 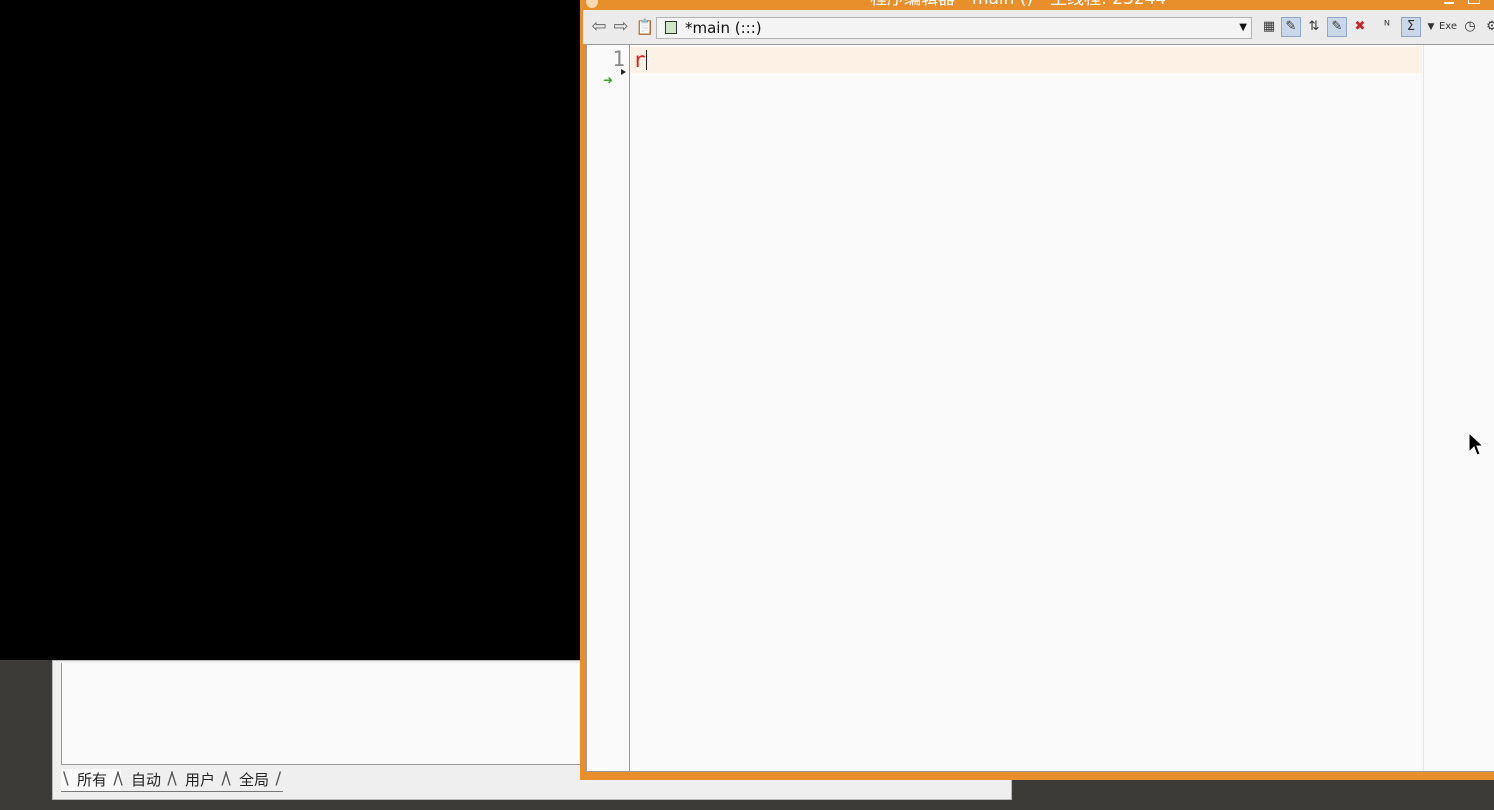 I want to click on mouse-pointer-icon, so click(x=1476, y=444).